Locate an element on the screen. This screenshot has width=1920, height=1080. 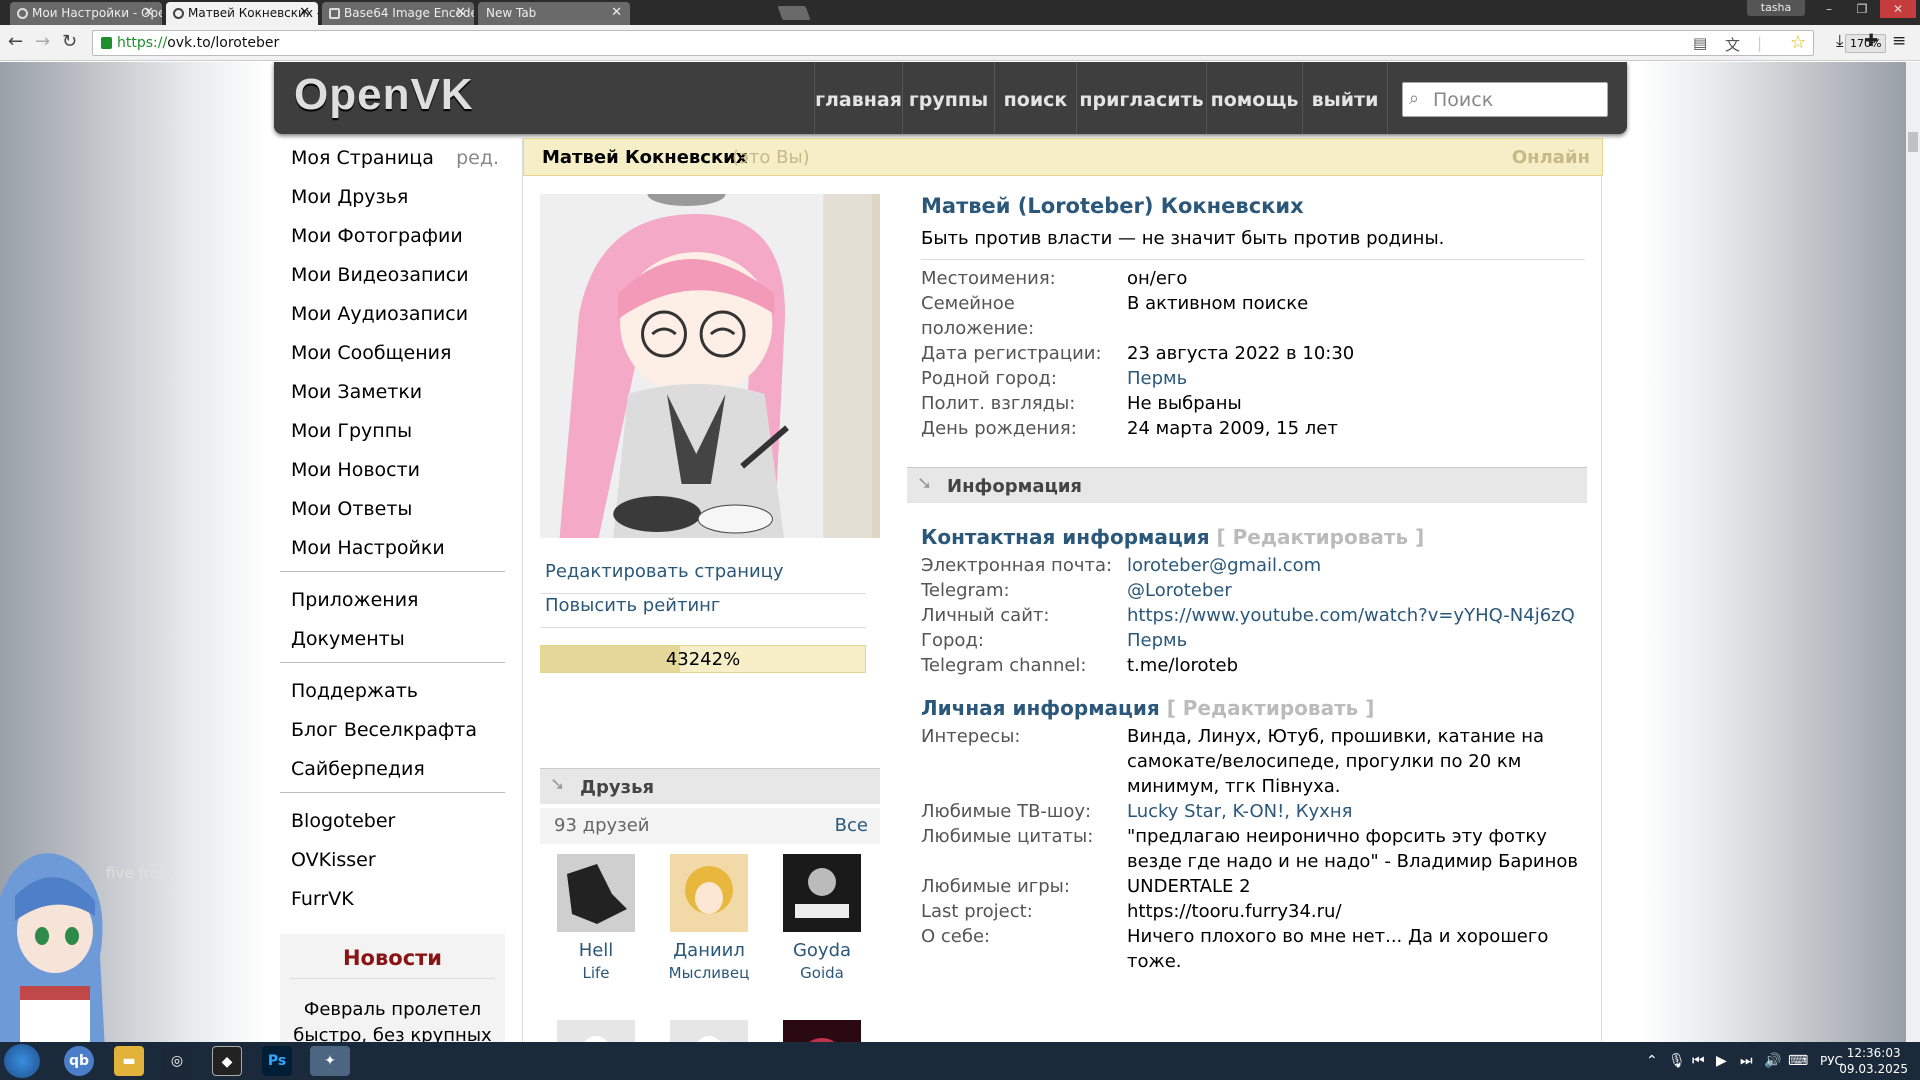
sidebar-link: Мои Видеозаписи is located at coordinates (392, 278).